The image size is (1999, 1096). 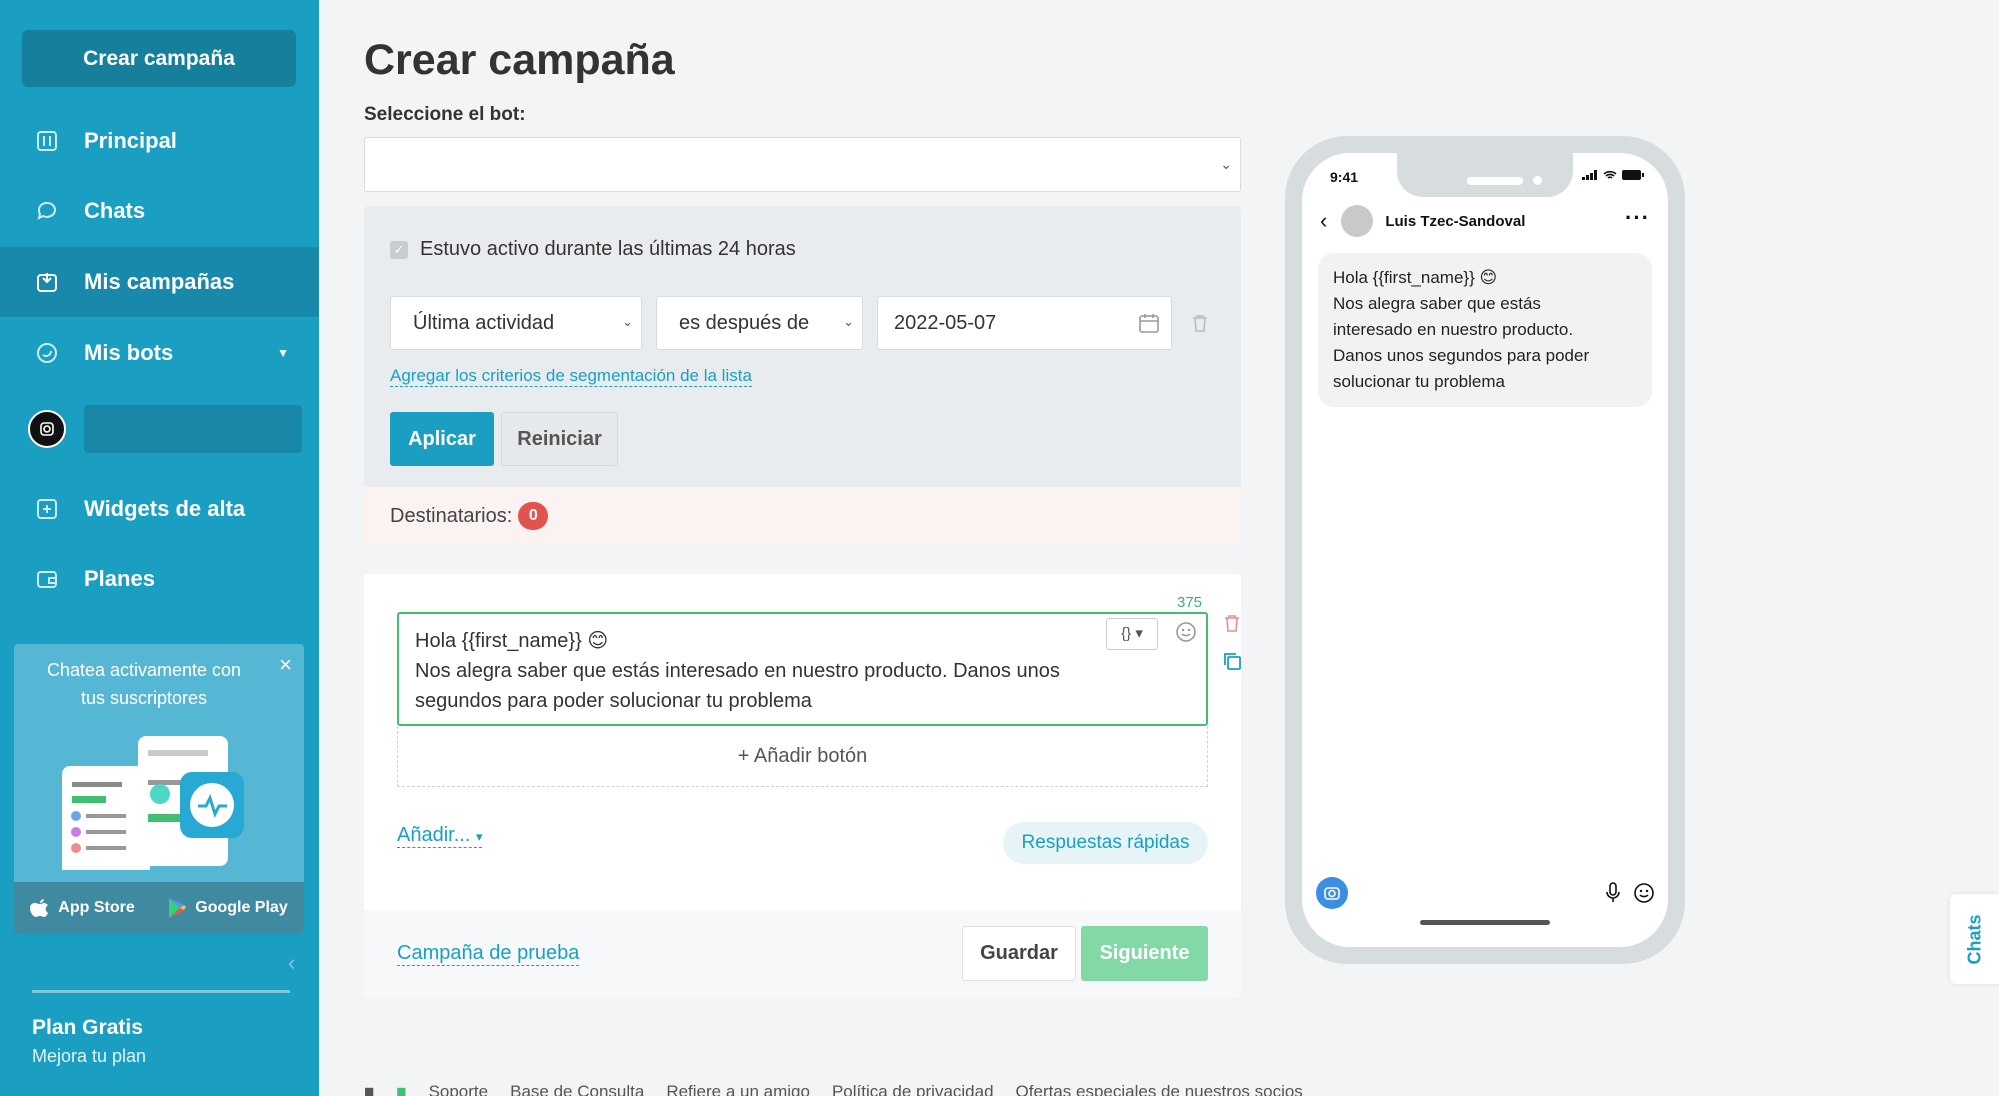 What do you see at coordinates (1486, 893) in the screenshot?
I see `message-composer` at bounding box center [1486, 893].